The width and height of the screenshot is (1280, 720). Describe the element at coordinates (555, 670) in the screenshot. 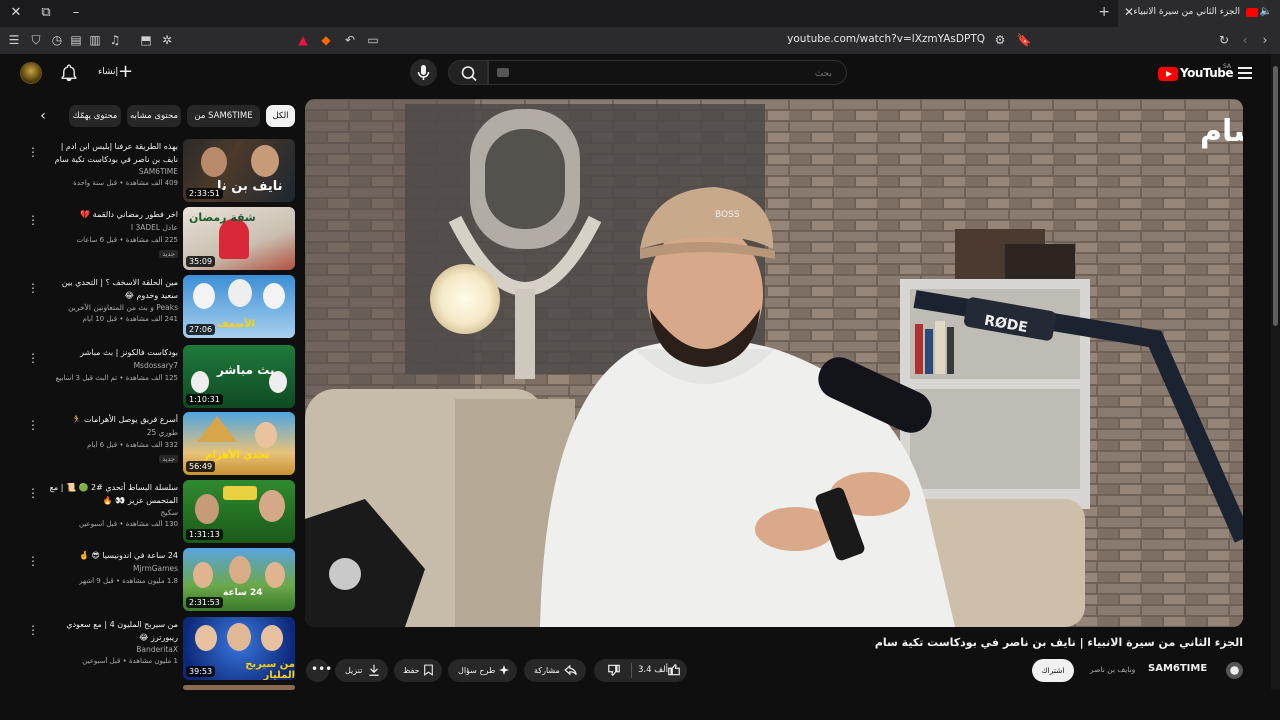

I see `share-button: مشاركة` at that location.